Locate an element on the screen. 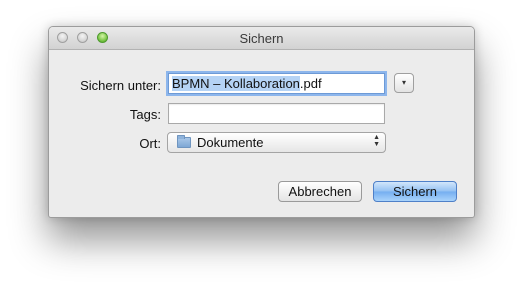  save-as-label: Sichern unter: is located at coordinates (120, 85).